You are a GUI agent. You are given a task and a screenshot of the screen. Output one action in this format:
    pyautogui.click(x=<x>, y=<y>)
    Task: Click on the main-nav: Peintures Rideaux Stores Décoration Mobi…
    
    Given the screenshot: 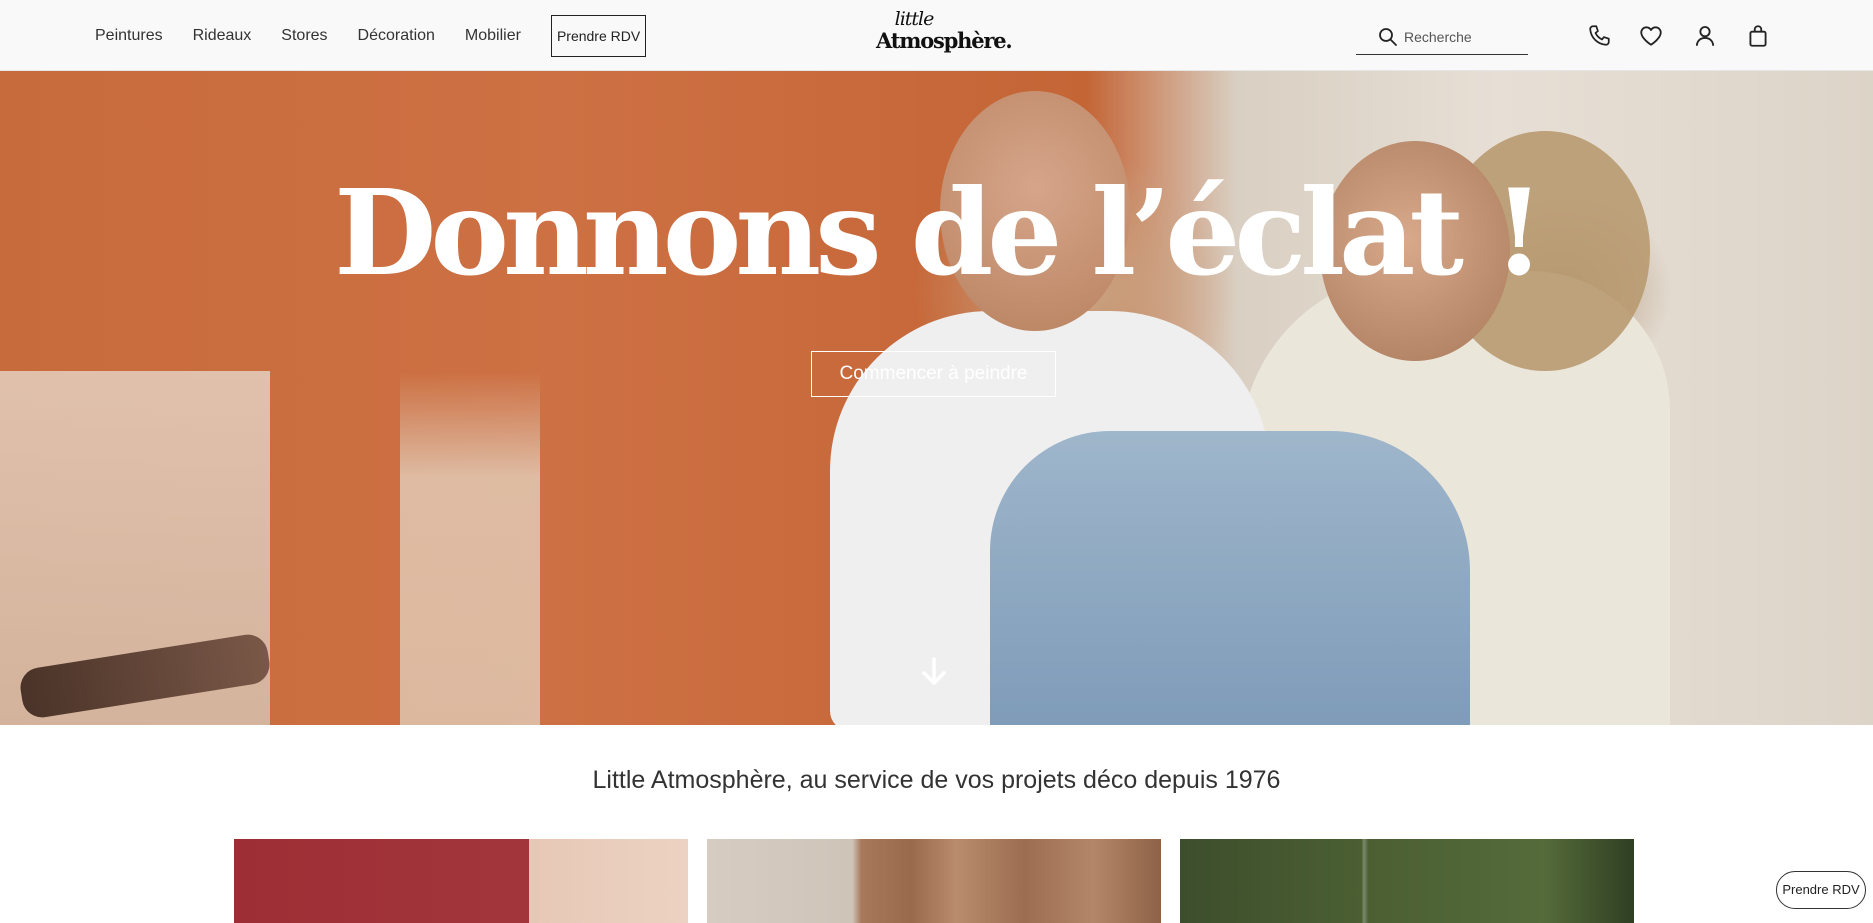 What is the action you would take?
    pyautogui.click(x=371, y=35)
    